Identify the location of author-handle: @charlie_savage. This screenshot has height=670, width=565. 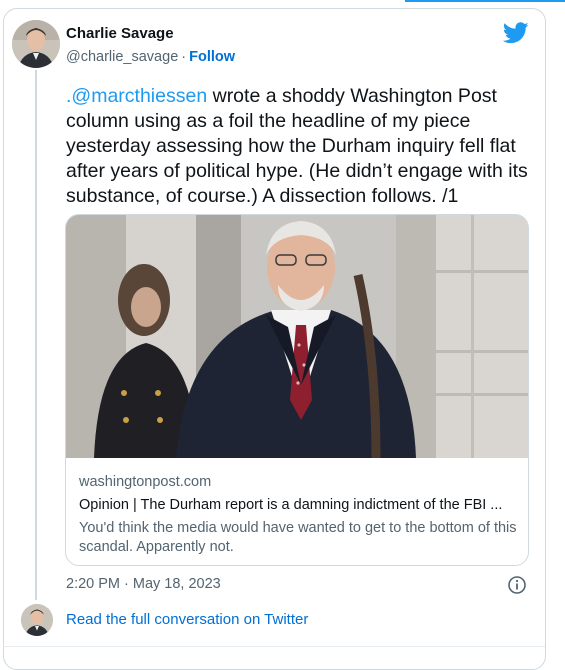
(122, 57).